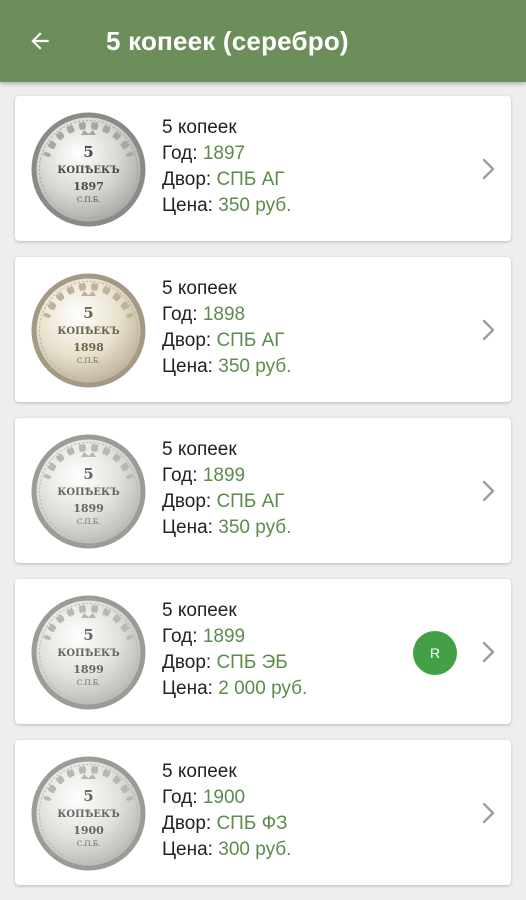 The height and width of the screenshot is (900, 526). I want to click on price-row: Цена: 300 руб., so click(226, 850).